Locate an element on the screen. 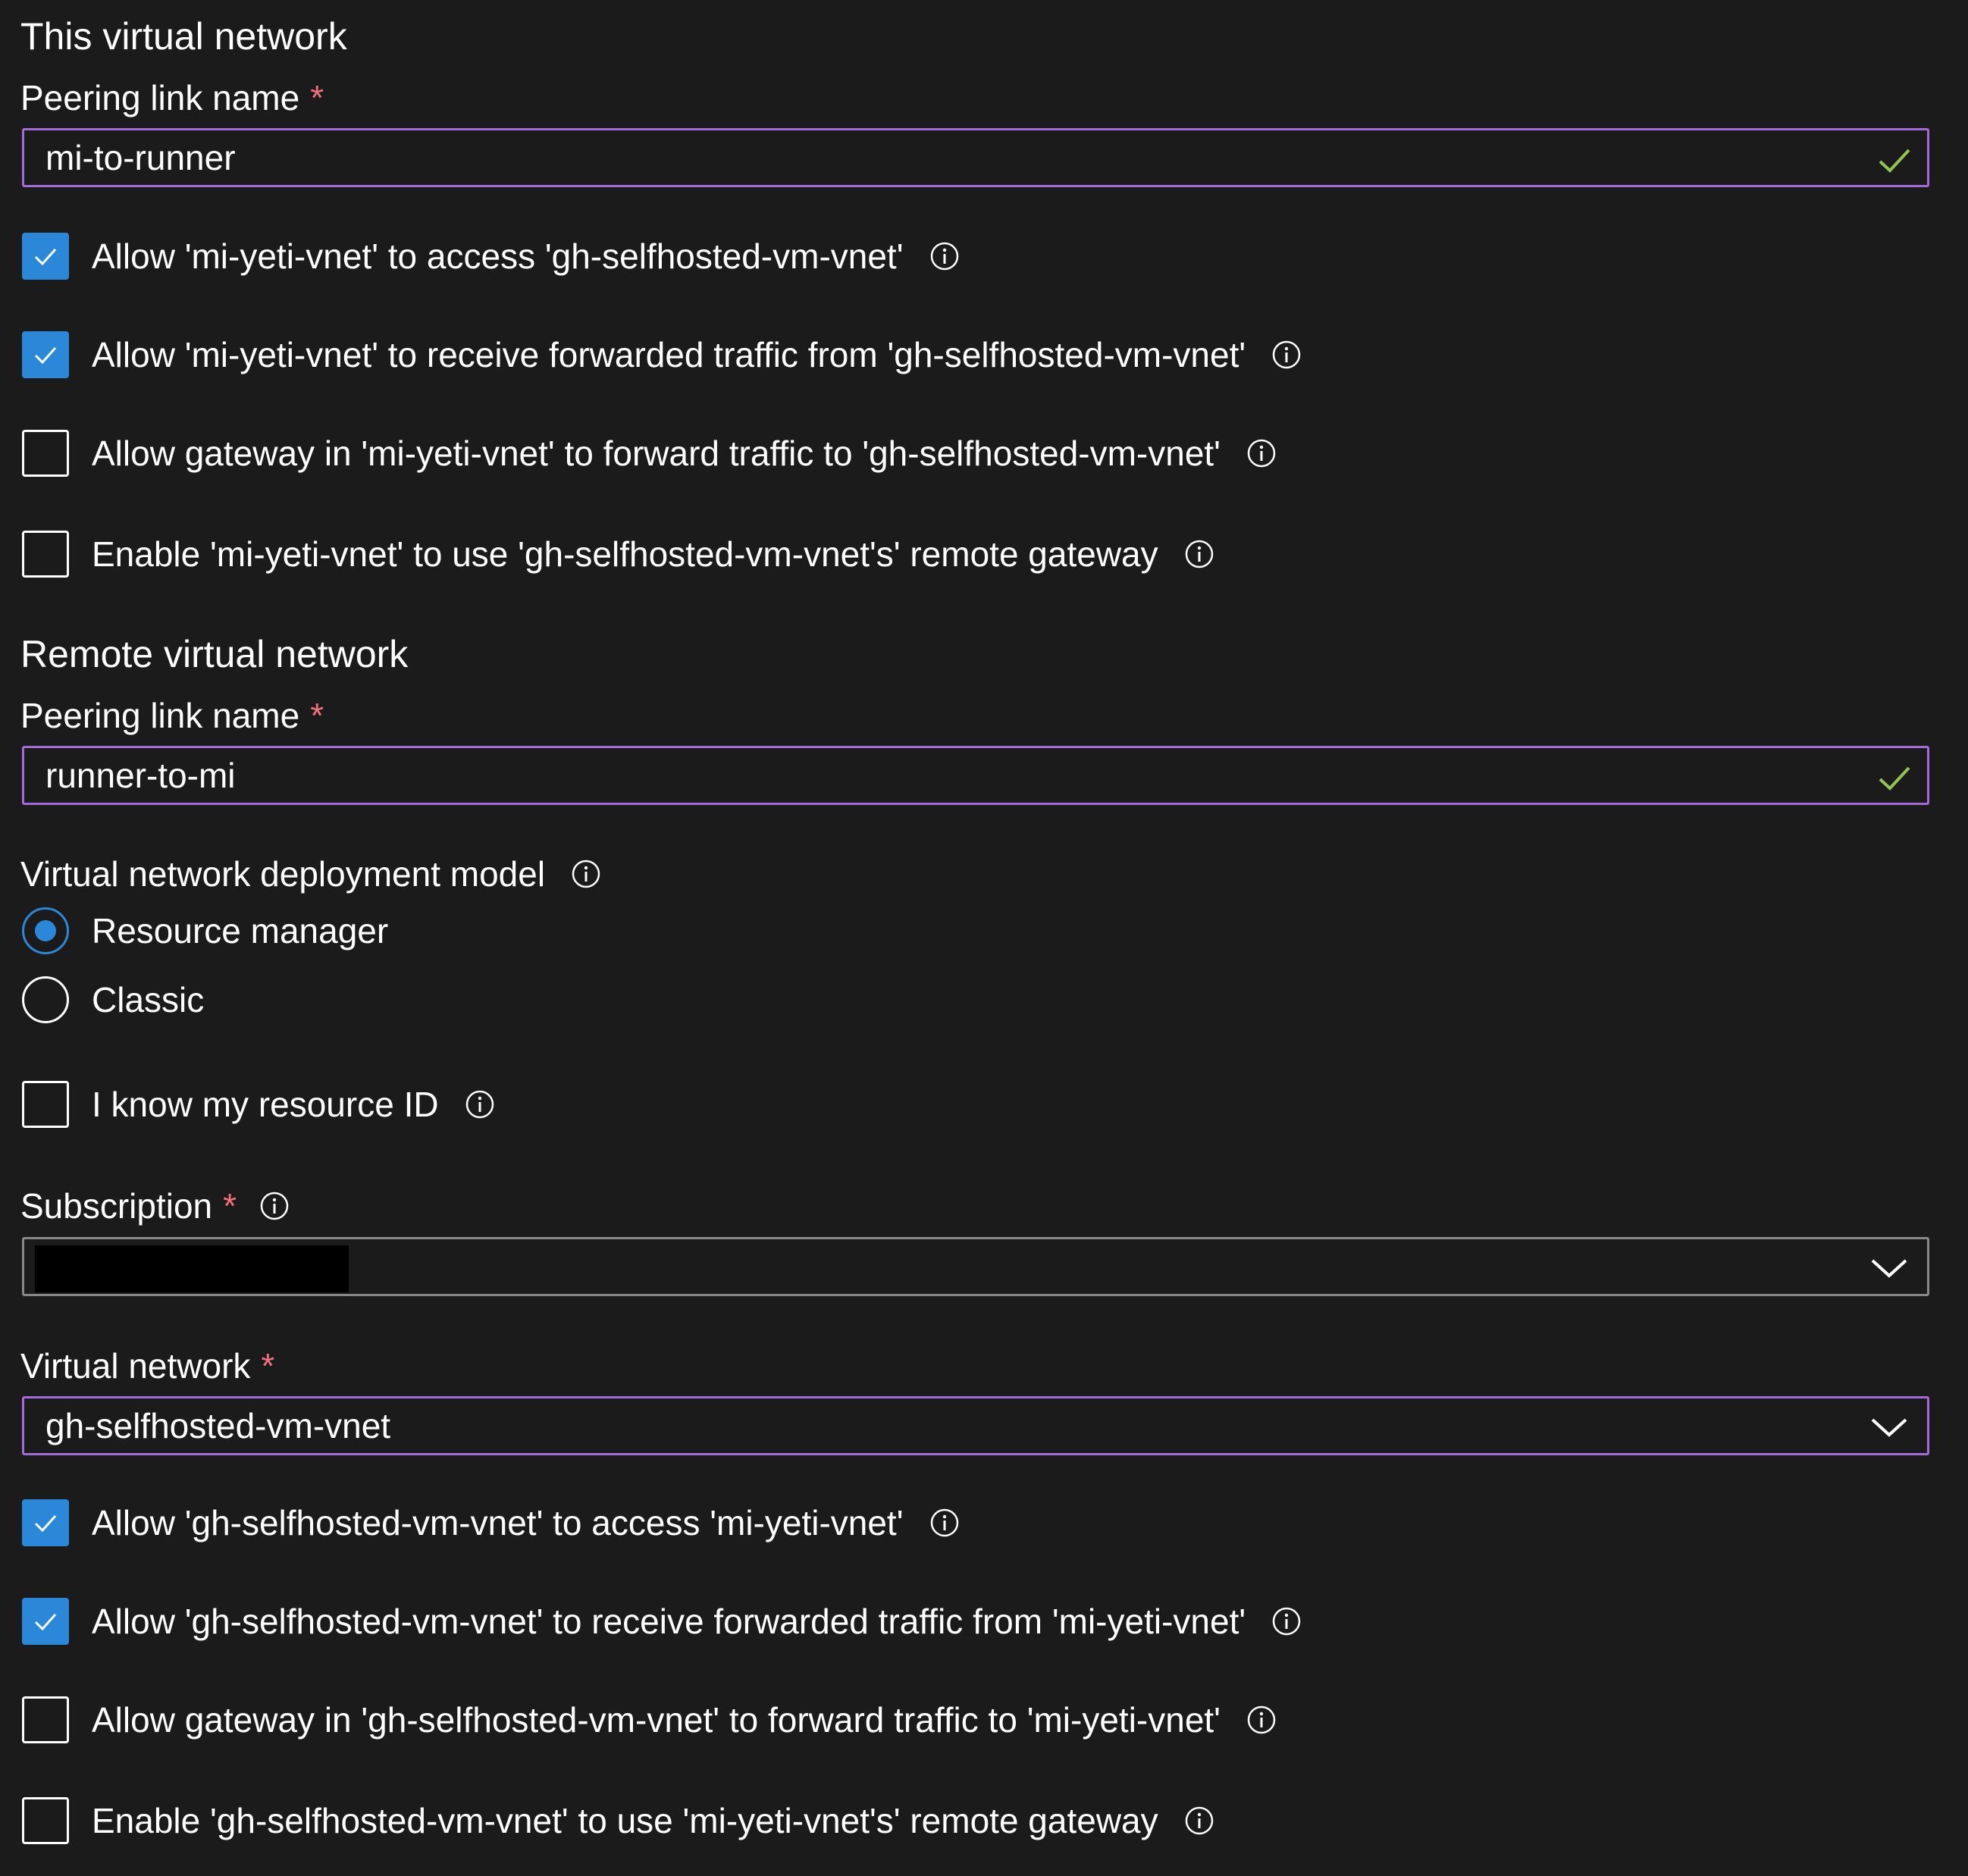 This screenshot has width=1968, height=1876. virtual-network-dropdown: gh-selfhosted-vm-vnet is located at coordinates (975, 1425).